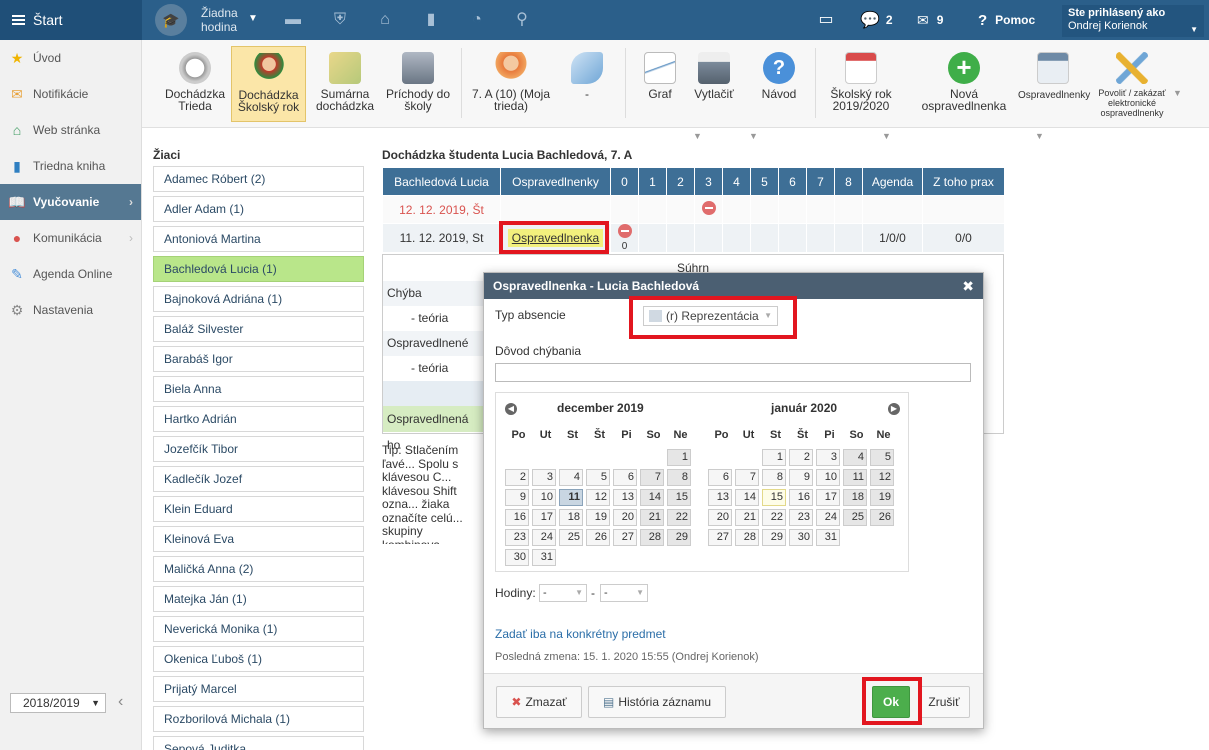 The width and height of the screenshot is (1209, 750). Describe the element at coordinates (258, 209) in the screenshot. I see `student-item: Adler Adam (1)` at that location.